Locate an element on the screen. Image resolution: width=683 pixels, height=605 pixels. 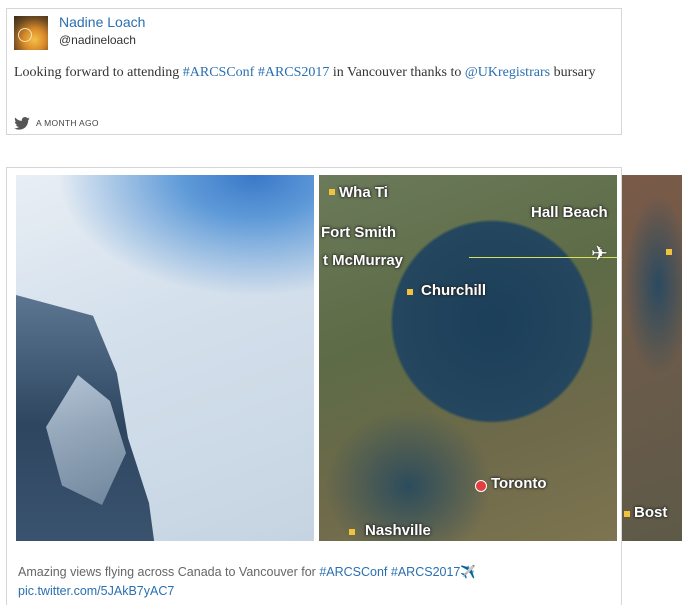
photo-flight-map-cropped: Bost is located at coordinates (652, 358).